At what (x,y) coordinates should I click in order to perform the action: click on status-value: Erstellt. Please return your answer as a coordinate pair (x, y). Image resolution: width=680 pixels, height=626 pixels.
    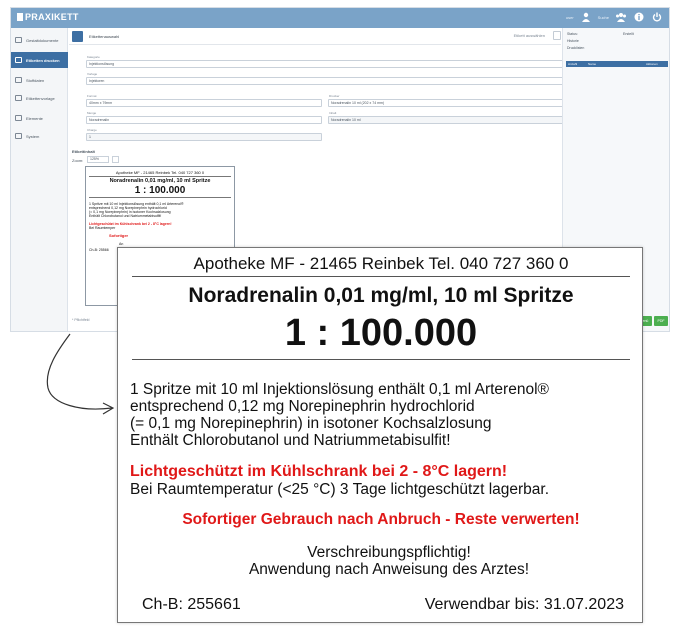
    Looking at the image, I should click on (628, 34).